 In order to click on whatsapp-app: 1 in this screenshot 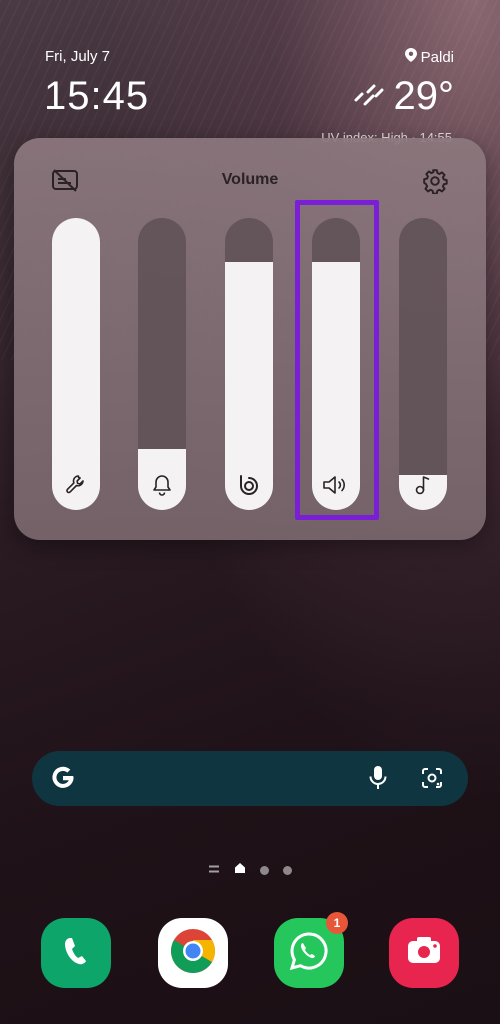, I will do `click(311, 950)`.